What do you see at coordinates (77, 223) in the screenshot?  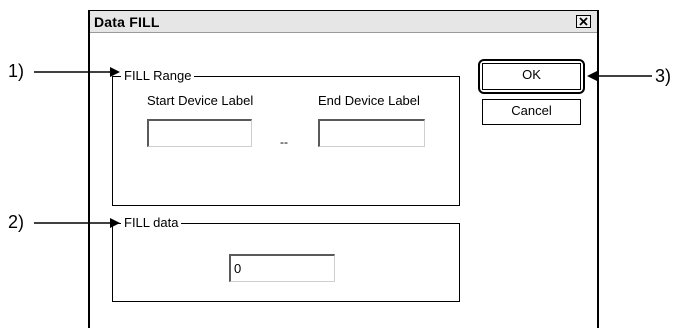 I see `callout-2-arrow` at bounding box center [77, 223].